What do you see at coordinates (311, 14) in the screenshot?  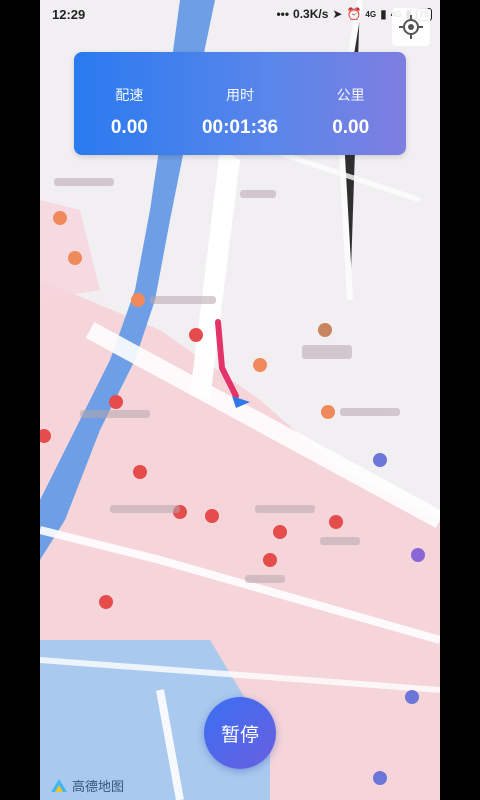 I see `net-speed: 0.3K/s` at bounding box center [311, 14].